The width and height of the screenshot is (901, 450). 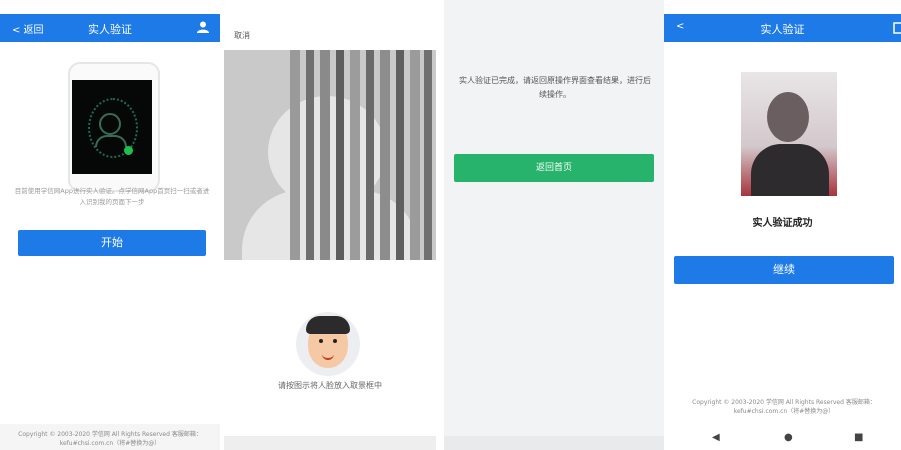 I want to click on menu-icon, so click(x=897, y=28).